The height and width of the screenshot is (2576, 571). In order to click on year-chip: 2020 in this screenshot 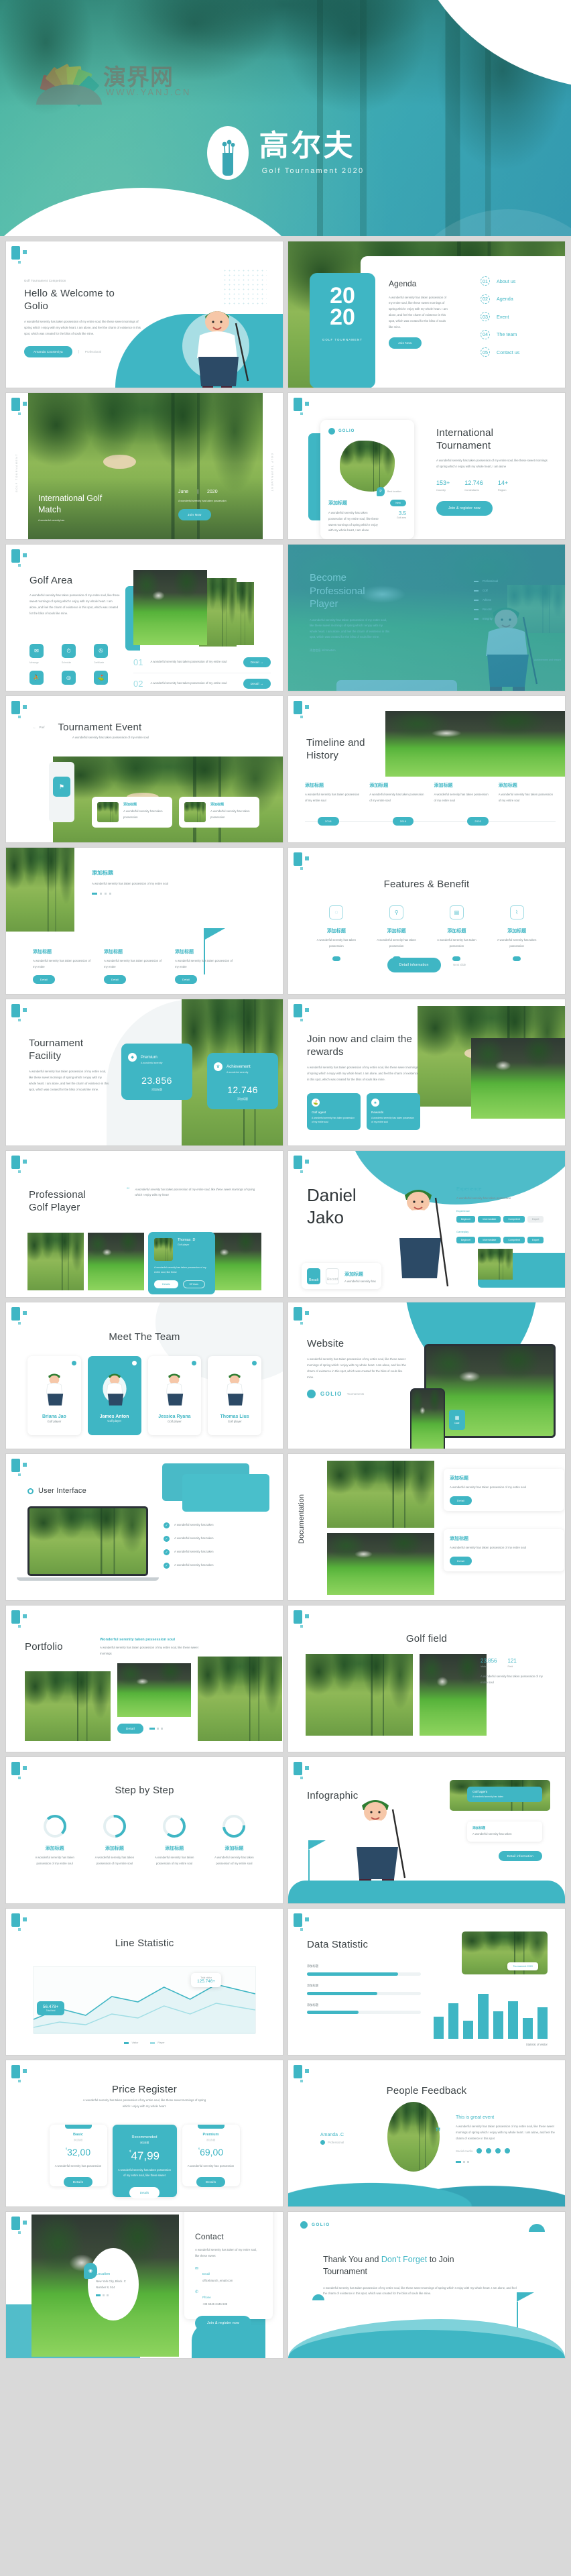, I will do `click(478, 821)`.